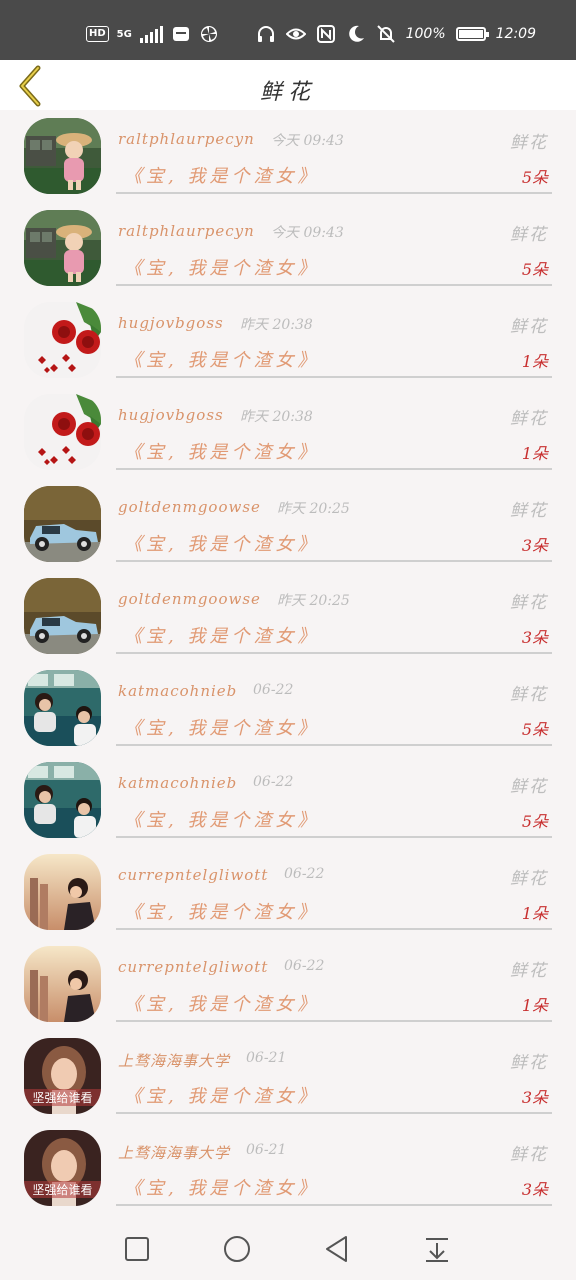  I want to click on pinwheel-app-icon, so click(208, 34).